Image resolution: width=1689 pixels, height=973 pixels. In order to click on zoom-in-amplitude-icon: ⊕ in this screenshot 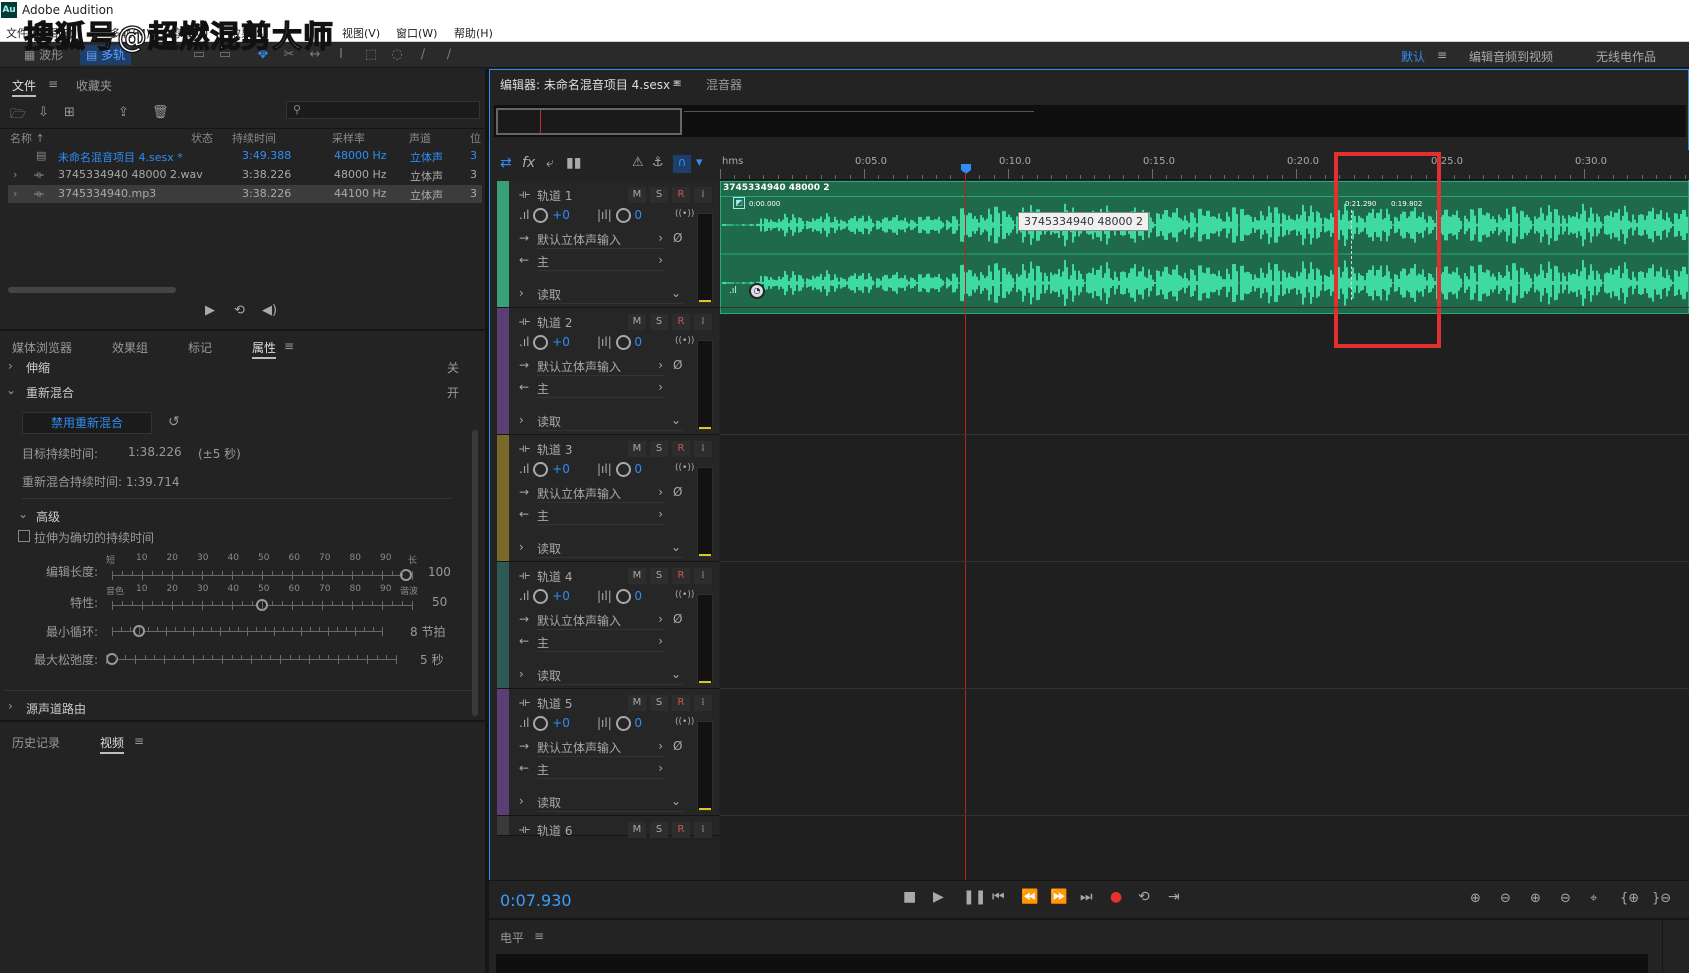, I will do `click(1475, 898)`.